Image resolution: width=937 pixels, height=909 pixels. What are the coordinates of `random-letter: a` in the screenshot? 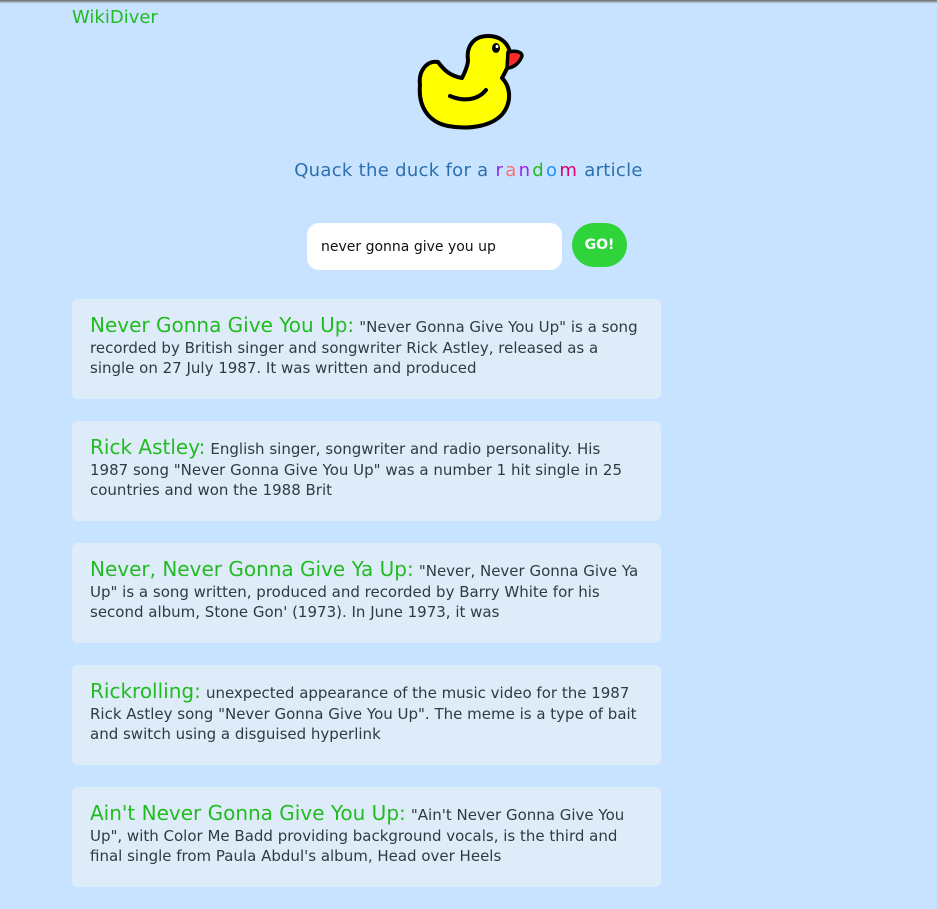 It's located at (511, 170).